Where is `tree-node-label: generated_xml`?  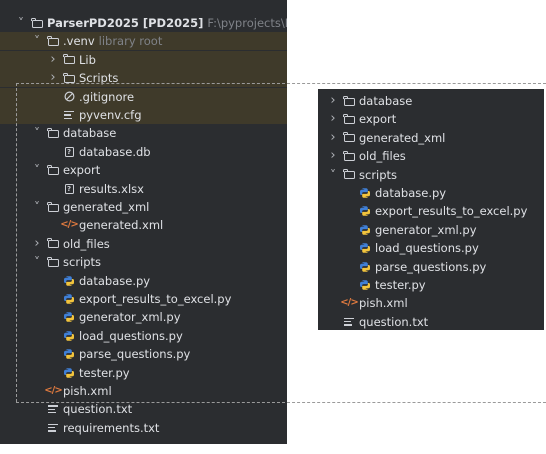 tree-node-label: generated_xml is located at coordinates (402, 137).